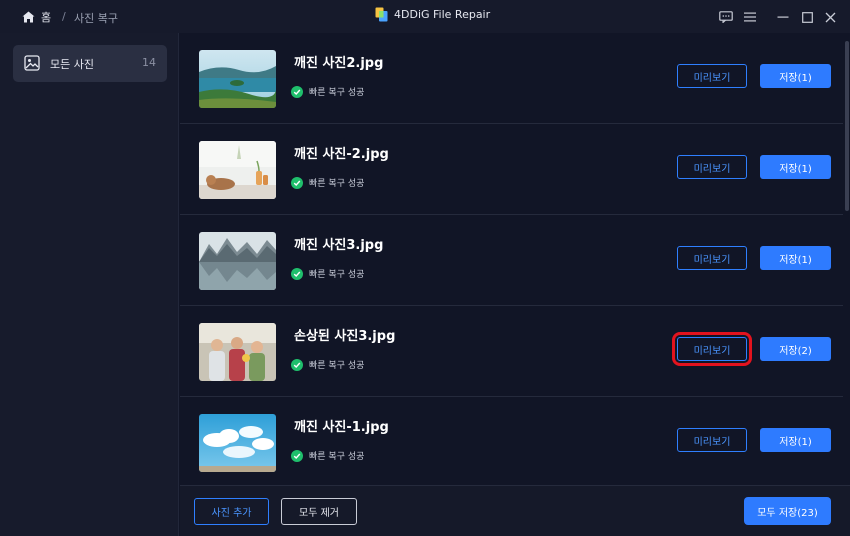 The height and width of the screenshot is (536, 850). I want to click on file-row: 손상된 사진3.jpg 빠른 복구 성공 미리보기 저장(2), so click(511, 351).